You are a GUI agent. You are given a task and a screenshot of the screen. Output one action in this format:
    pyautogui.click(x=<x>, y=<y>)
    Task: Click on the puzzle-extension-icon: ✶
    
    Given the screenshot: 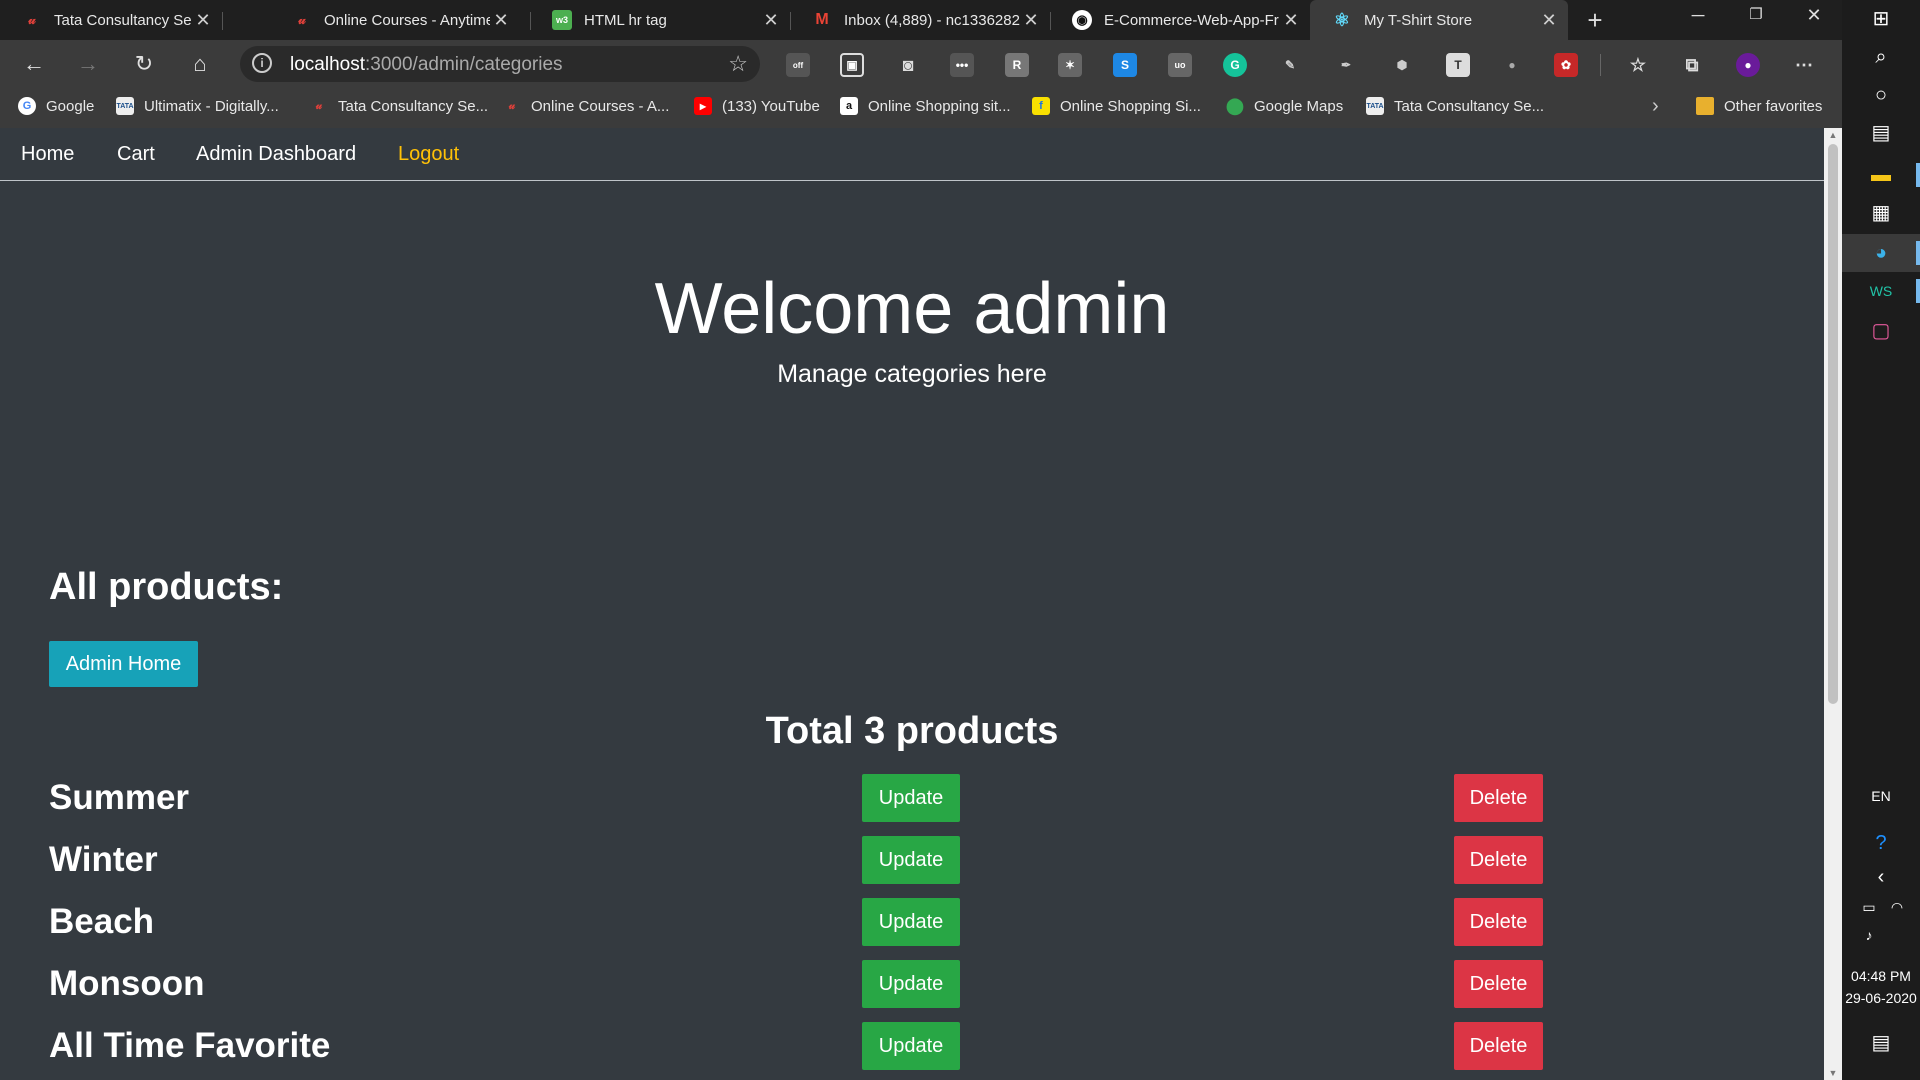 What is the action you would take?
    pyautogui.click(x=1070, y=65)
    